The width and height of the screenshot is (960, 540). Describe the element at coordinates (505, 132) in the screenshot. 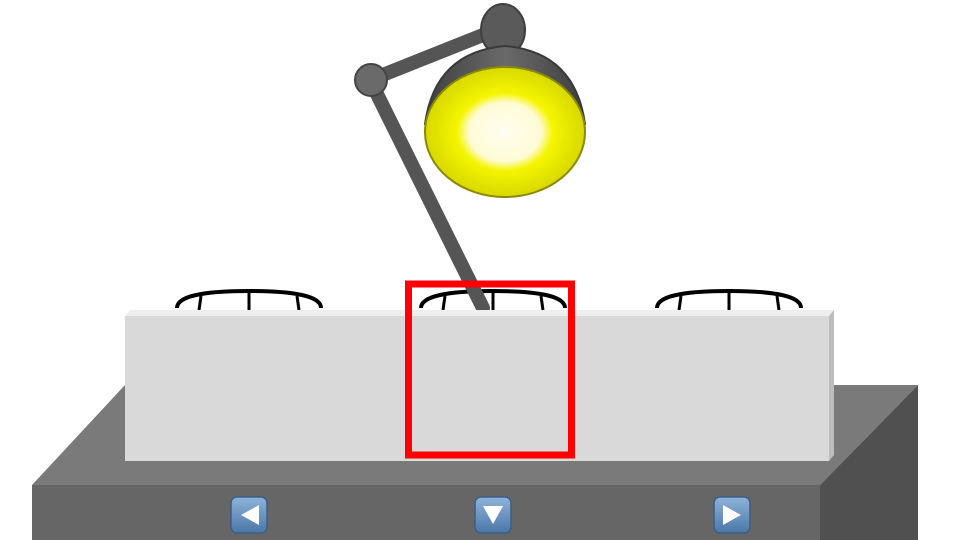

I see `lamp-bulb` at that location.